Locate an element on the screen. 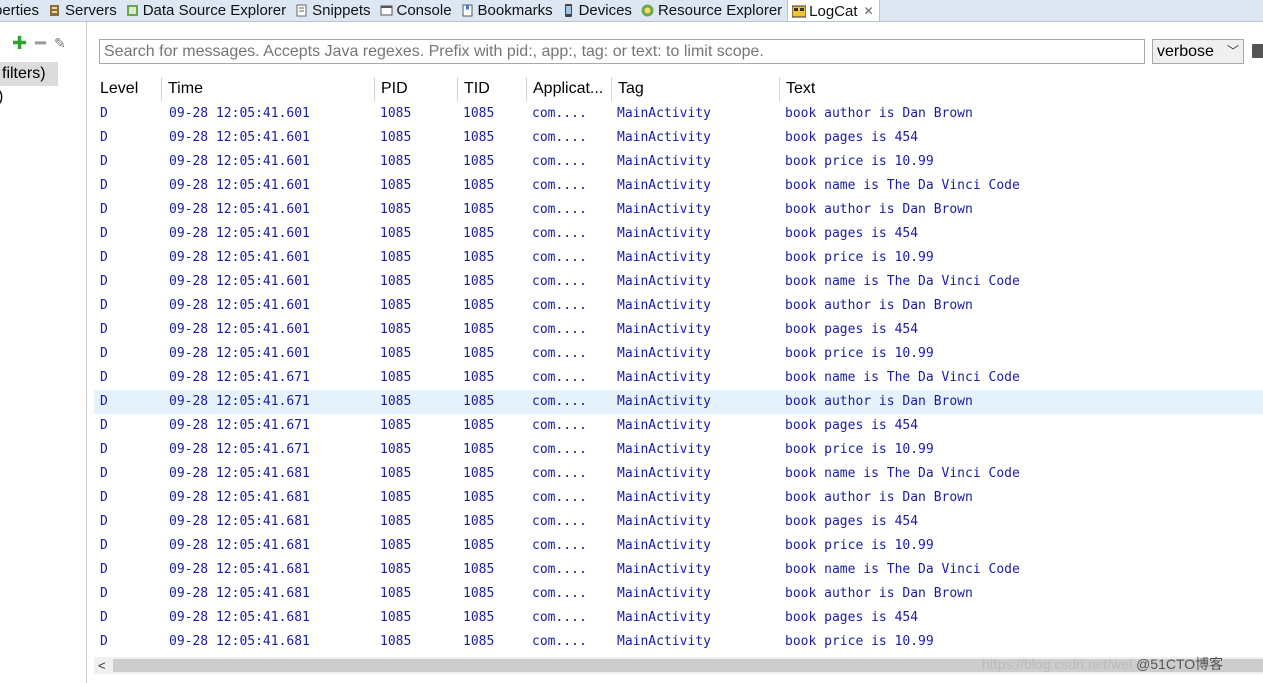 The height and width of the screenshot is (683, 1263). tab-logcat: LogCat ✕ is located at coordinates (833, 10).